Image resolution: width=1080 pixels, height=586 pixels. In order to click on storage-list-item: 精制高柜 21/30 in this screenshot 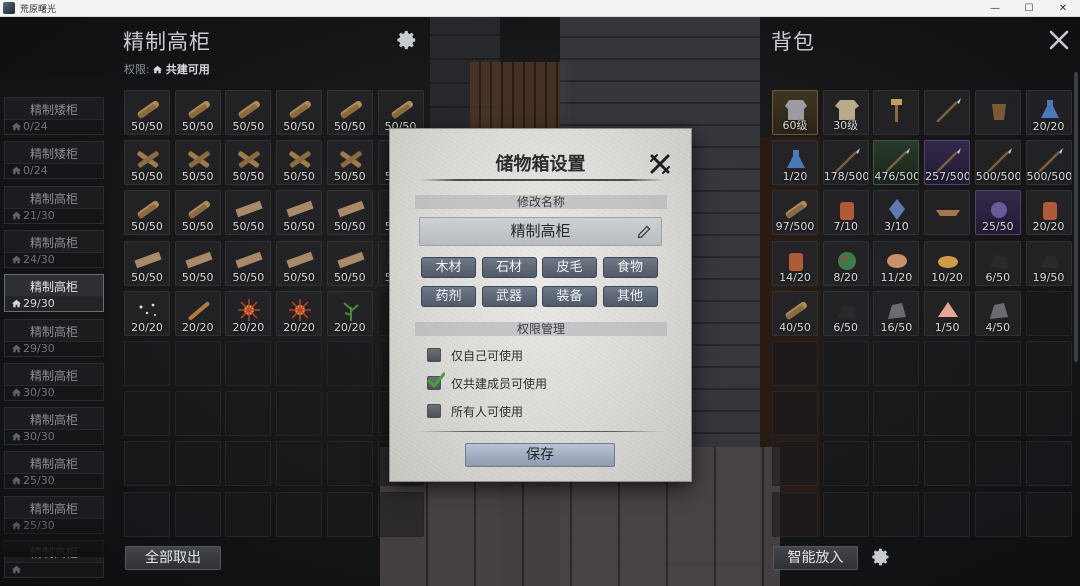, I will do `click(54, 204)`.